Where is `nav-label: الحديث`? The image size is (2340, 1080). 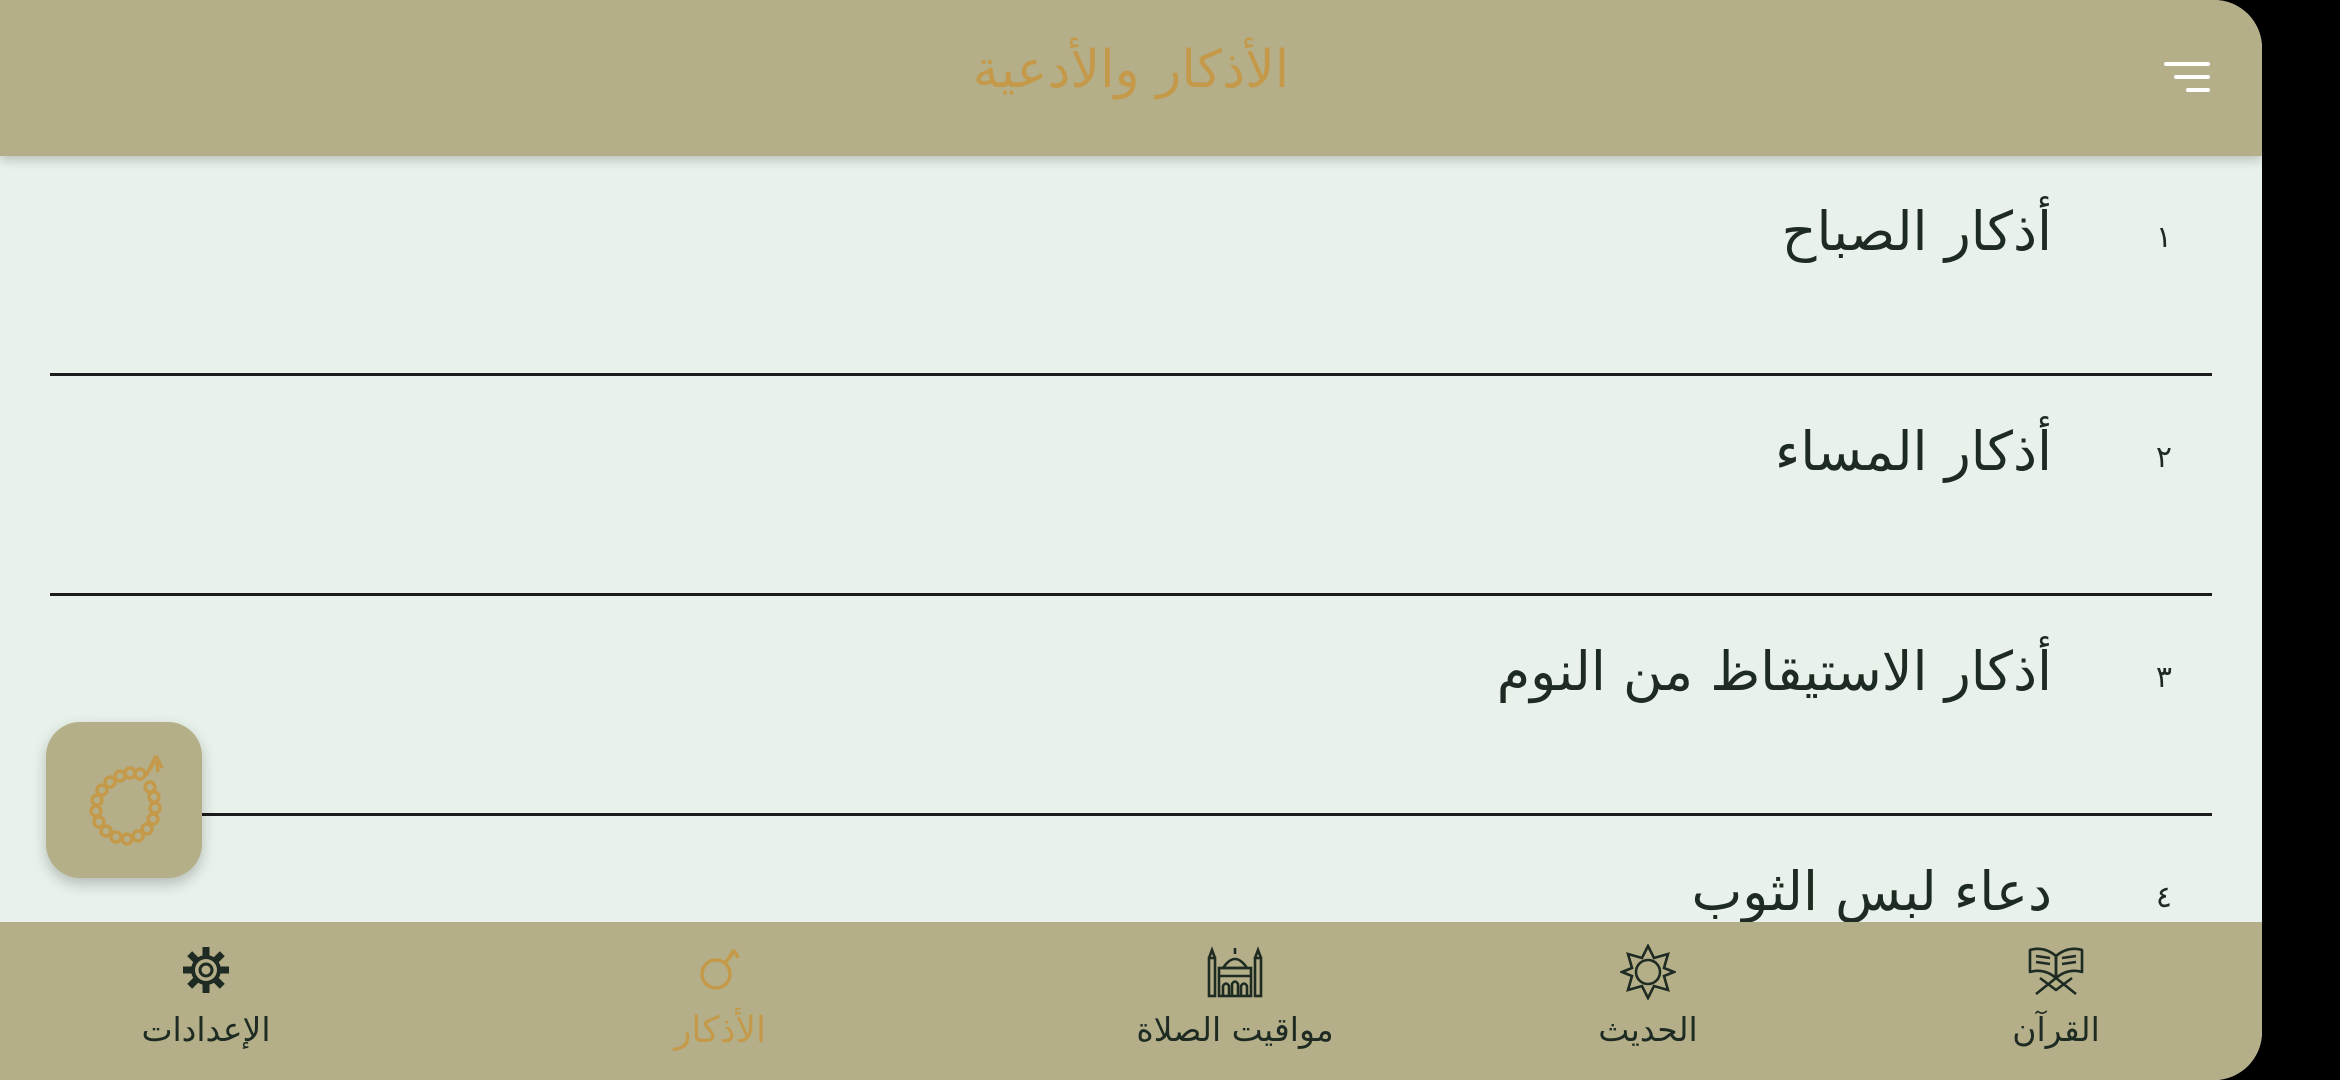 nav-label: الحديث is located at coordinates (1648, 1029).